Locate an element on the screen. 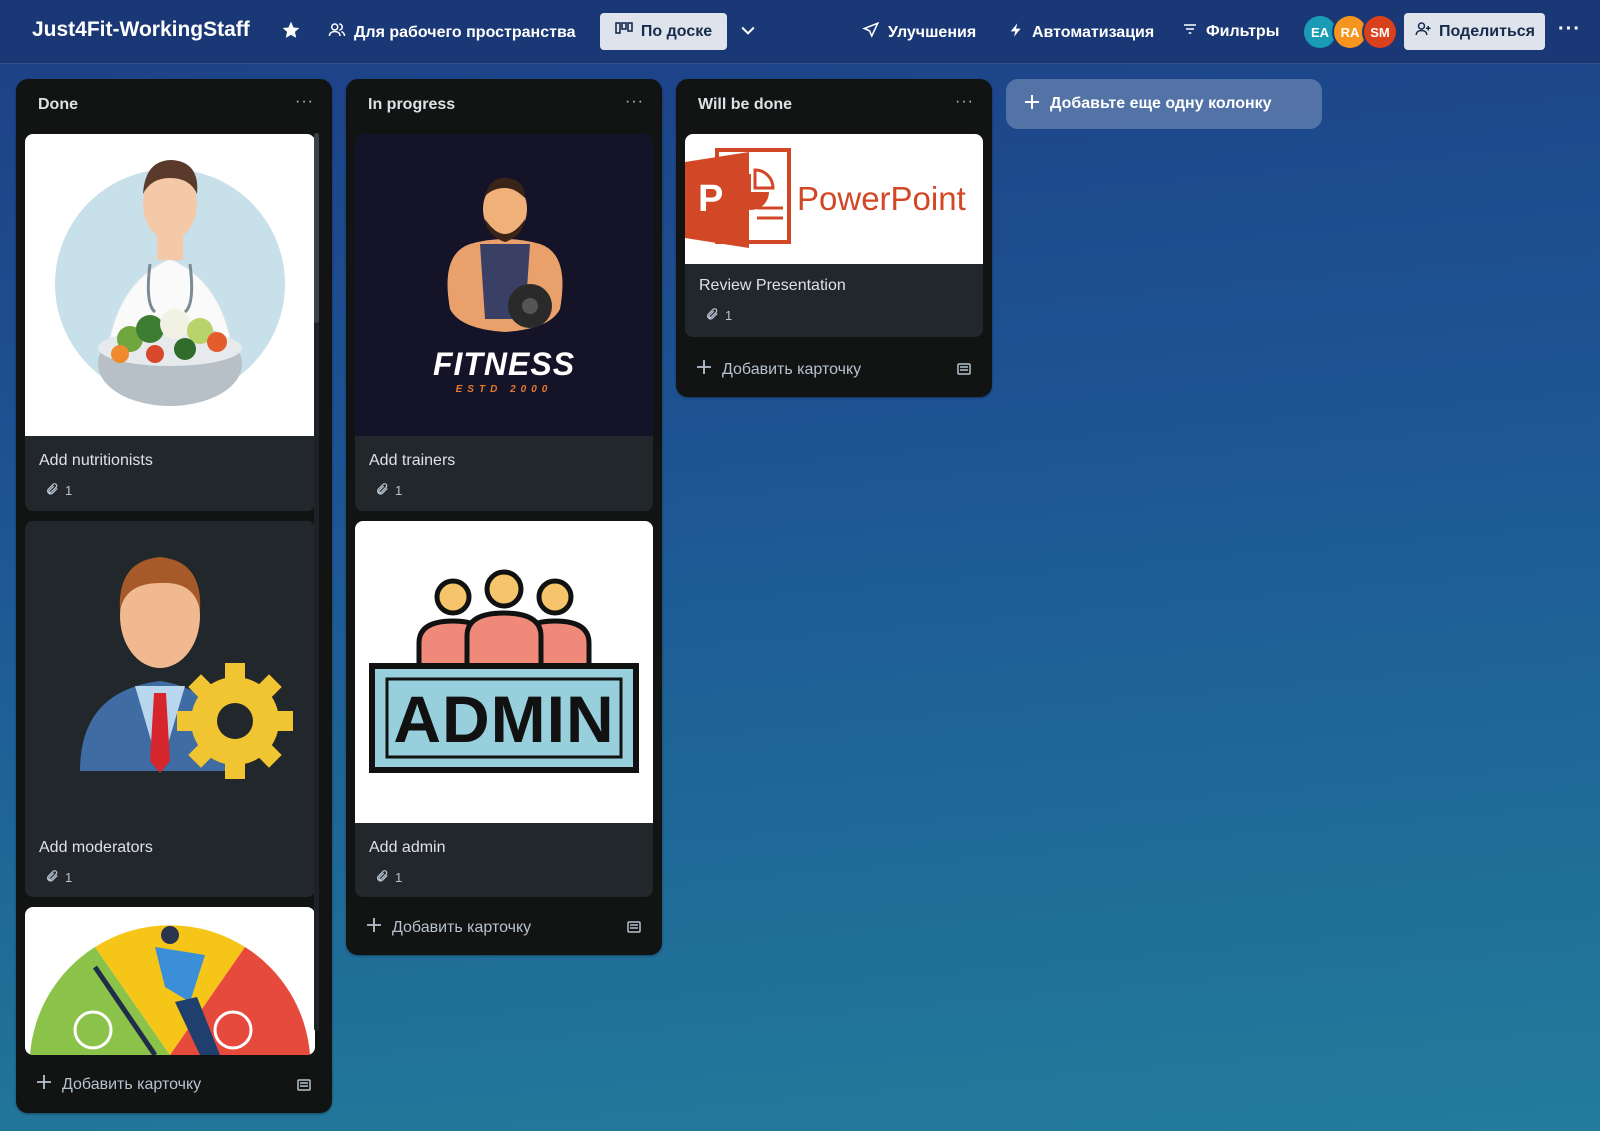 Image resolution: width=1600 pixels, height=1131 pixels. add-list-label: Добавьте еще одну колонку is located at coordinates (1161, 103).